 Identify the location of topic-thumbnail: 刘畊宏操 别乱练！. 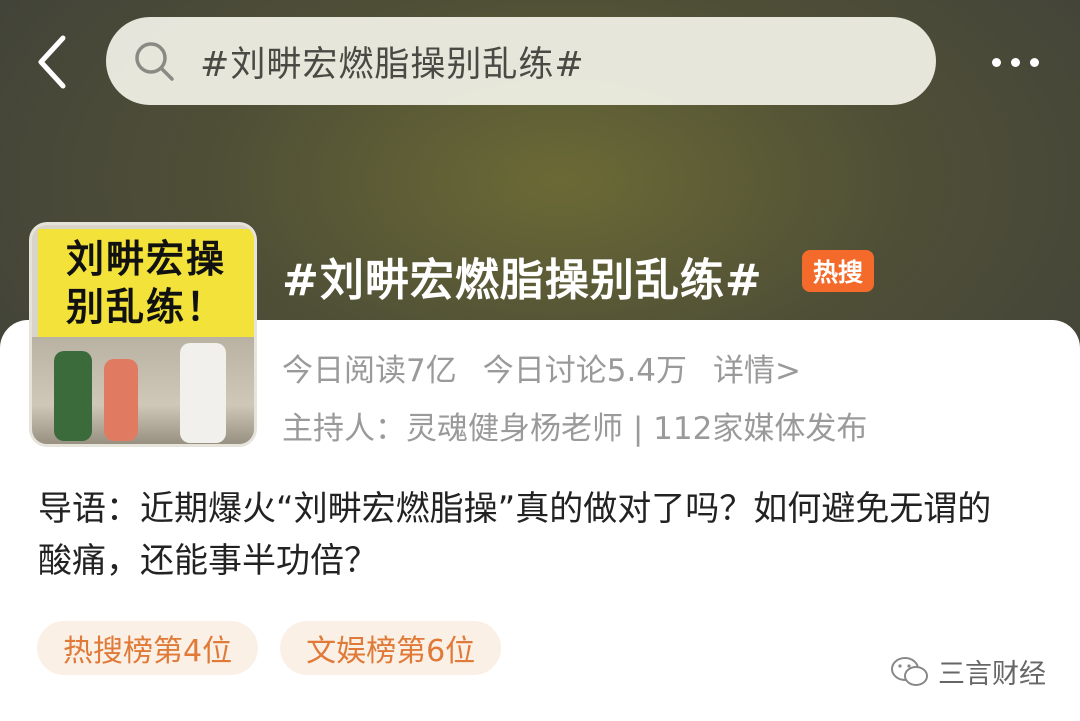
(143, 334).